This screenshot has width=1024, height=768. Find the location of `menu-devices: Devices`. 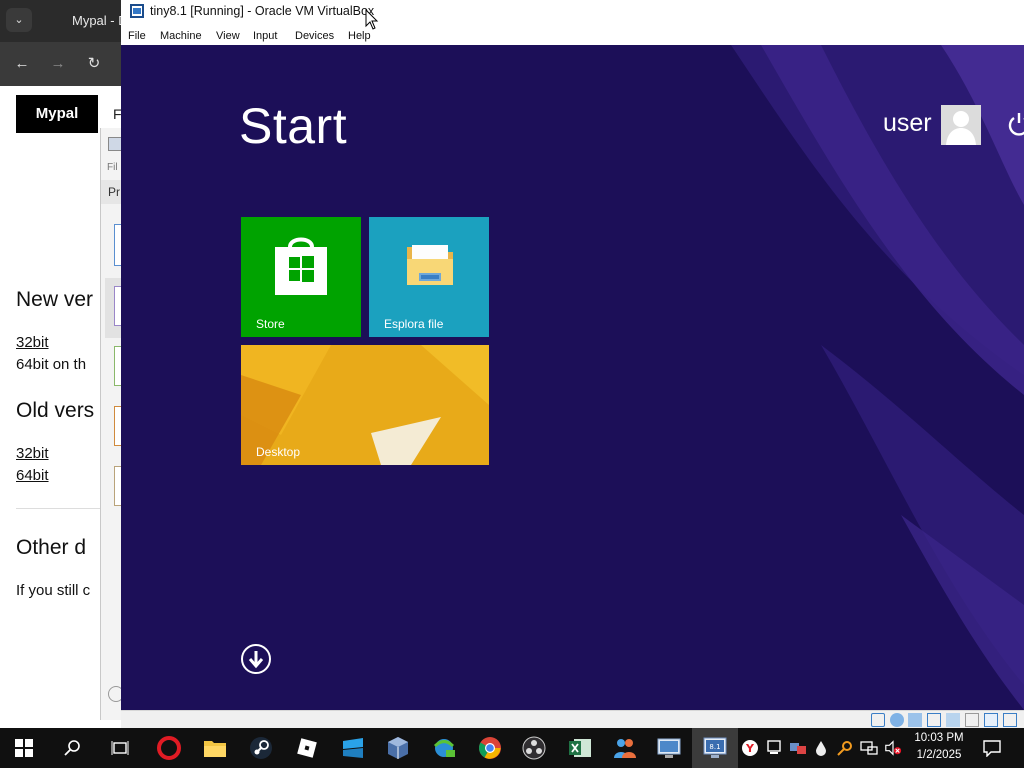

menu-devices: Devices is located at coordinates (314, 36).